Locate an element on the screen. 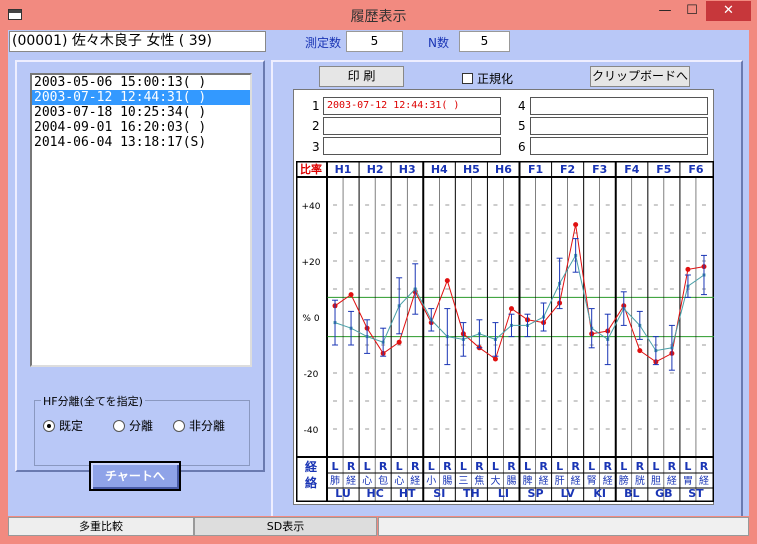 This screenshot has width=757, height=544. tab-sd-display: SD表示 is located at coordinates (285, 526).